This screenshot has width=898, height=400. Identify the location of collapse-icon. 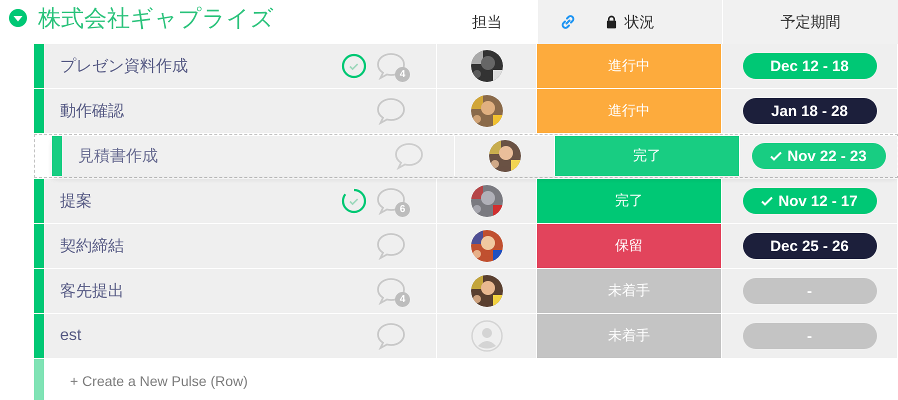
(18, 18).